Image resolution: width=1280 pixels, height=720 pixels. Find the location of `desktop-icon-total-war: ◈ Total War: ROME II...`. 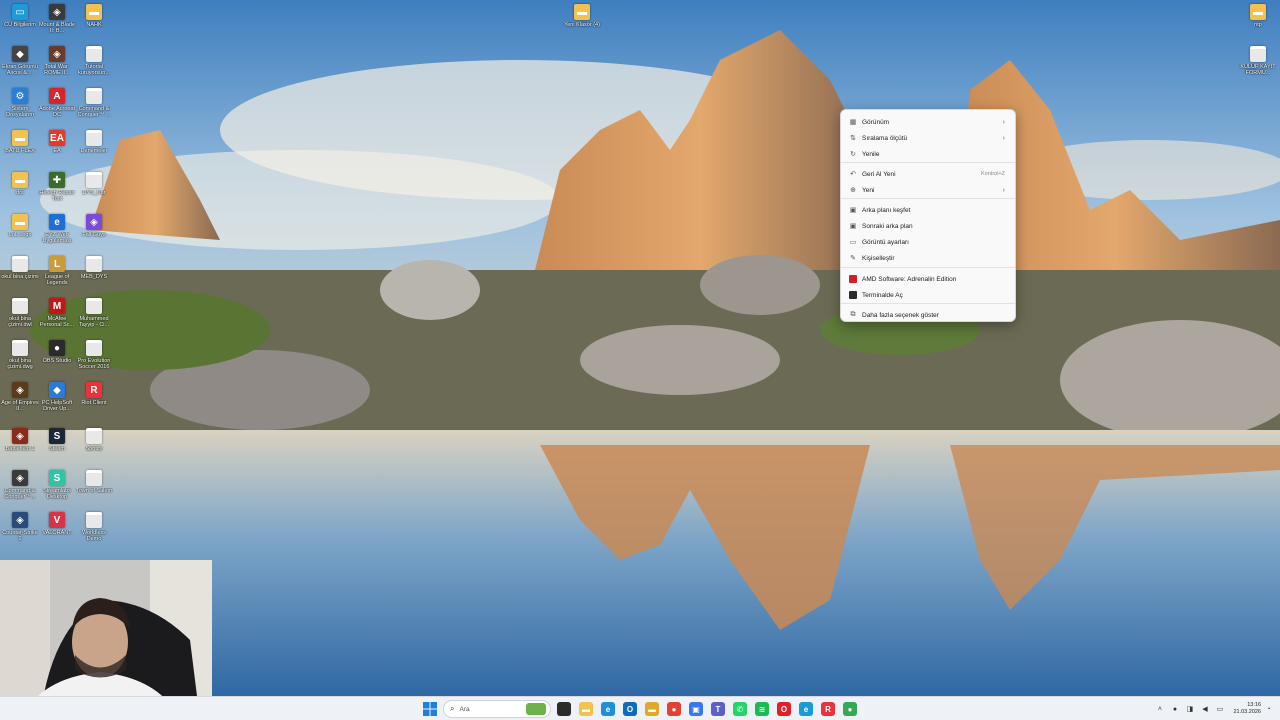

desktop-icon-total-war: ◈ Total War: ROME II... is located at coordinates (57, 61).